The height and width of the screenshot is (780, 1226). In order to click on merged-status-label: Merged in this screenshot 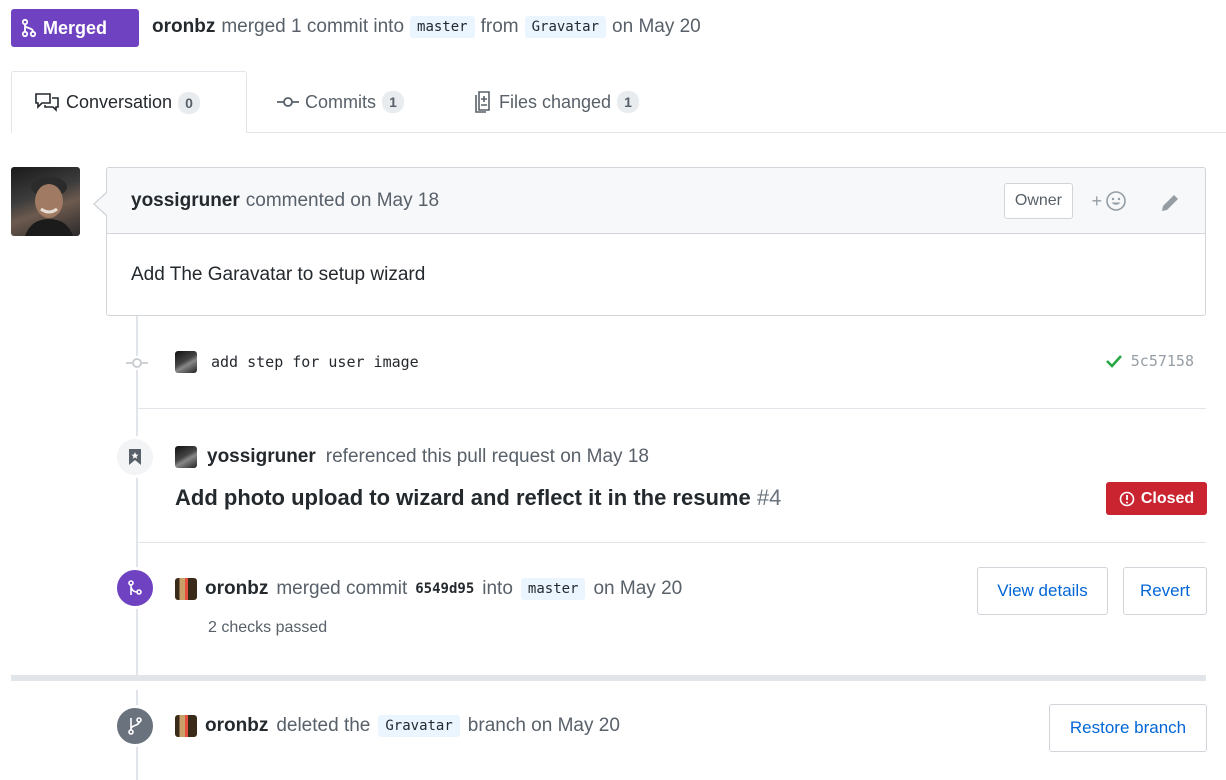, I will do `click(75, 27)`.